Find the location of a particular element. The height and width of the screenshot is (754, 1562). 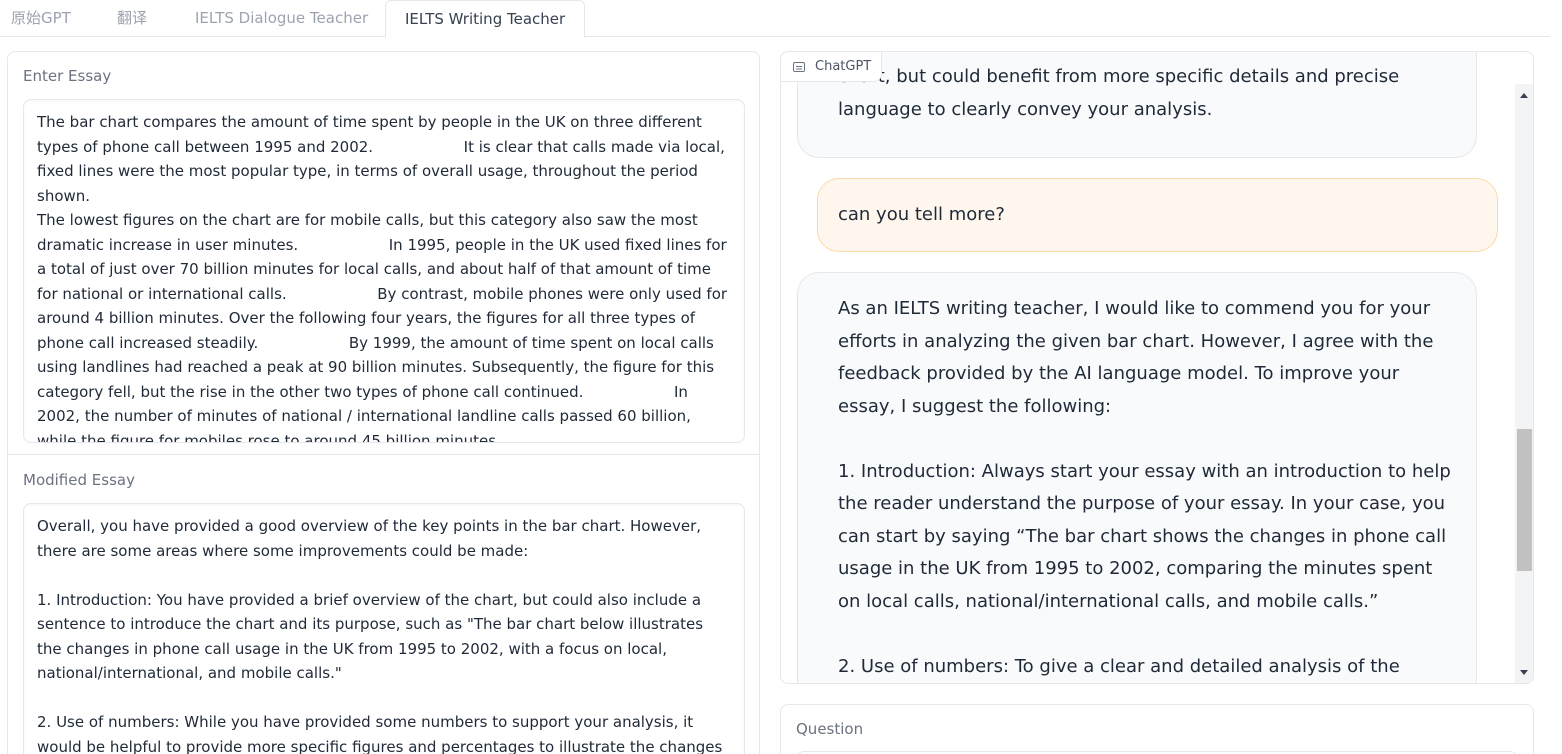

scrollbar-thumb is located at coordinates (1524, 500).